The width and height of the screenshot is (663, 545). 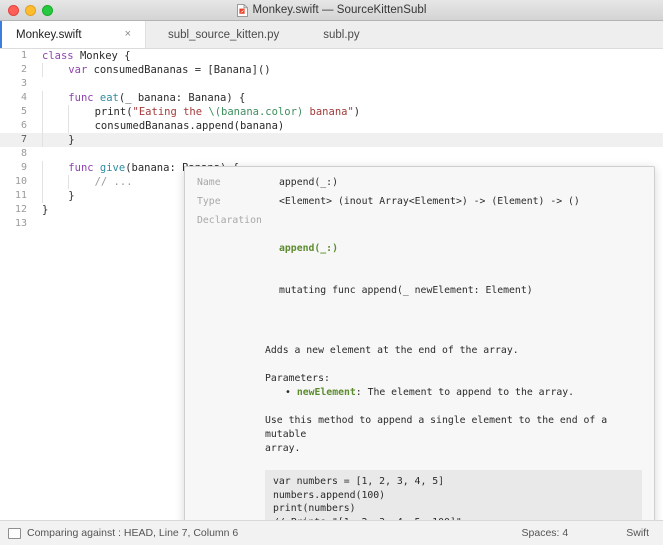 I want to click on code-token: (_ banana: Banana) {, so click(x=182, y=98).